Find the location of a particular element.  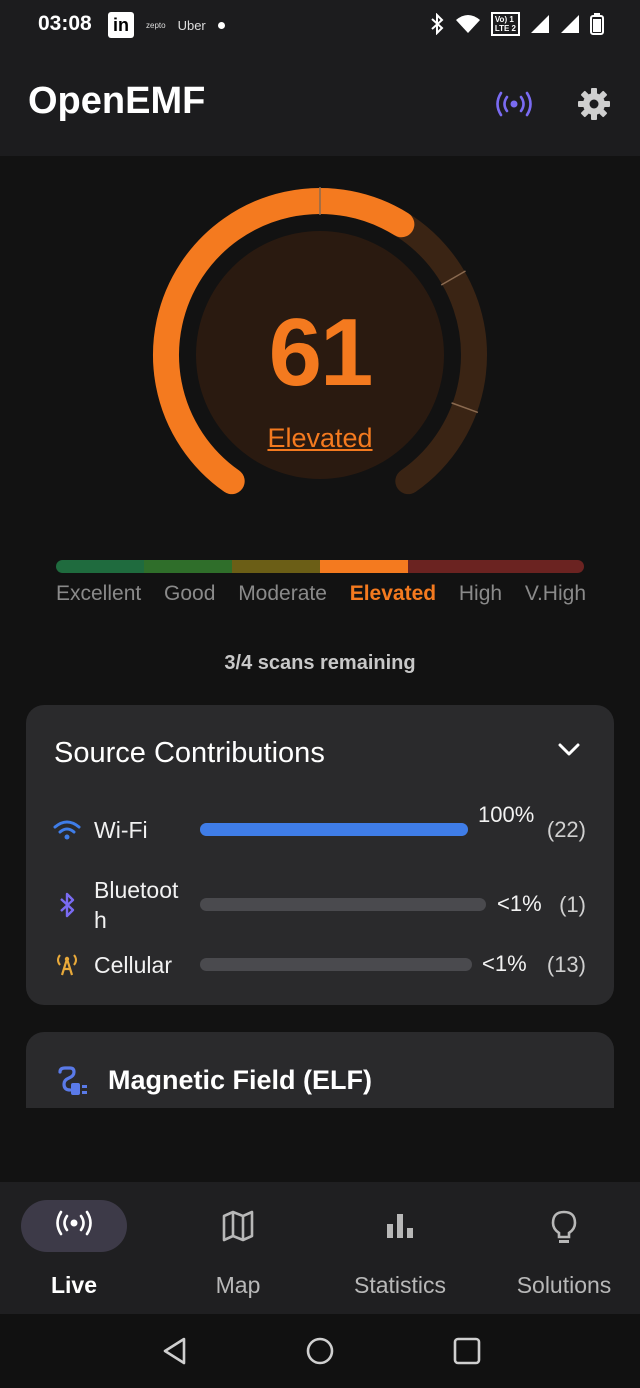

back-icon is located at coordinates (175, 1351).